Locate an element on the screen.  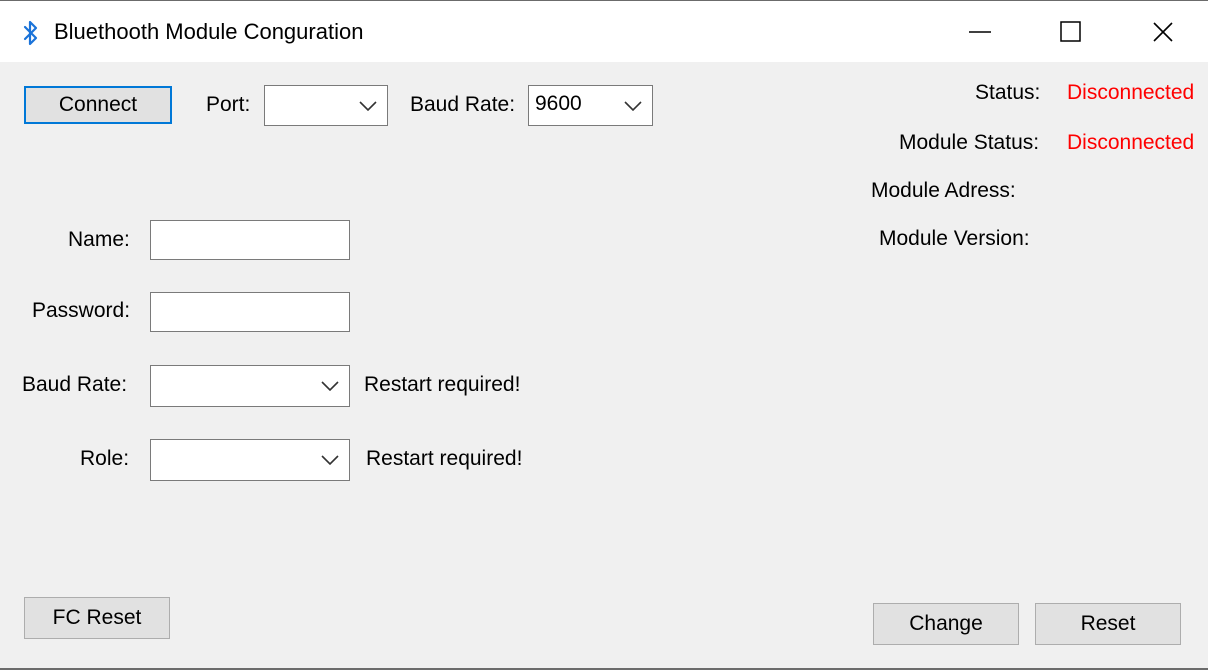
name-label: Name: is located at coordinates (99, 239).